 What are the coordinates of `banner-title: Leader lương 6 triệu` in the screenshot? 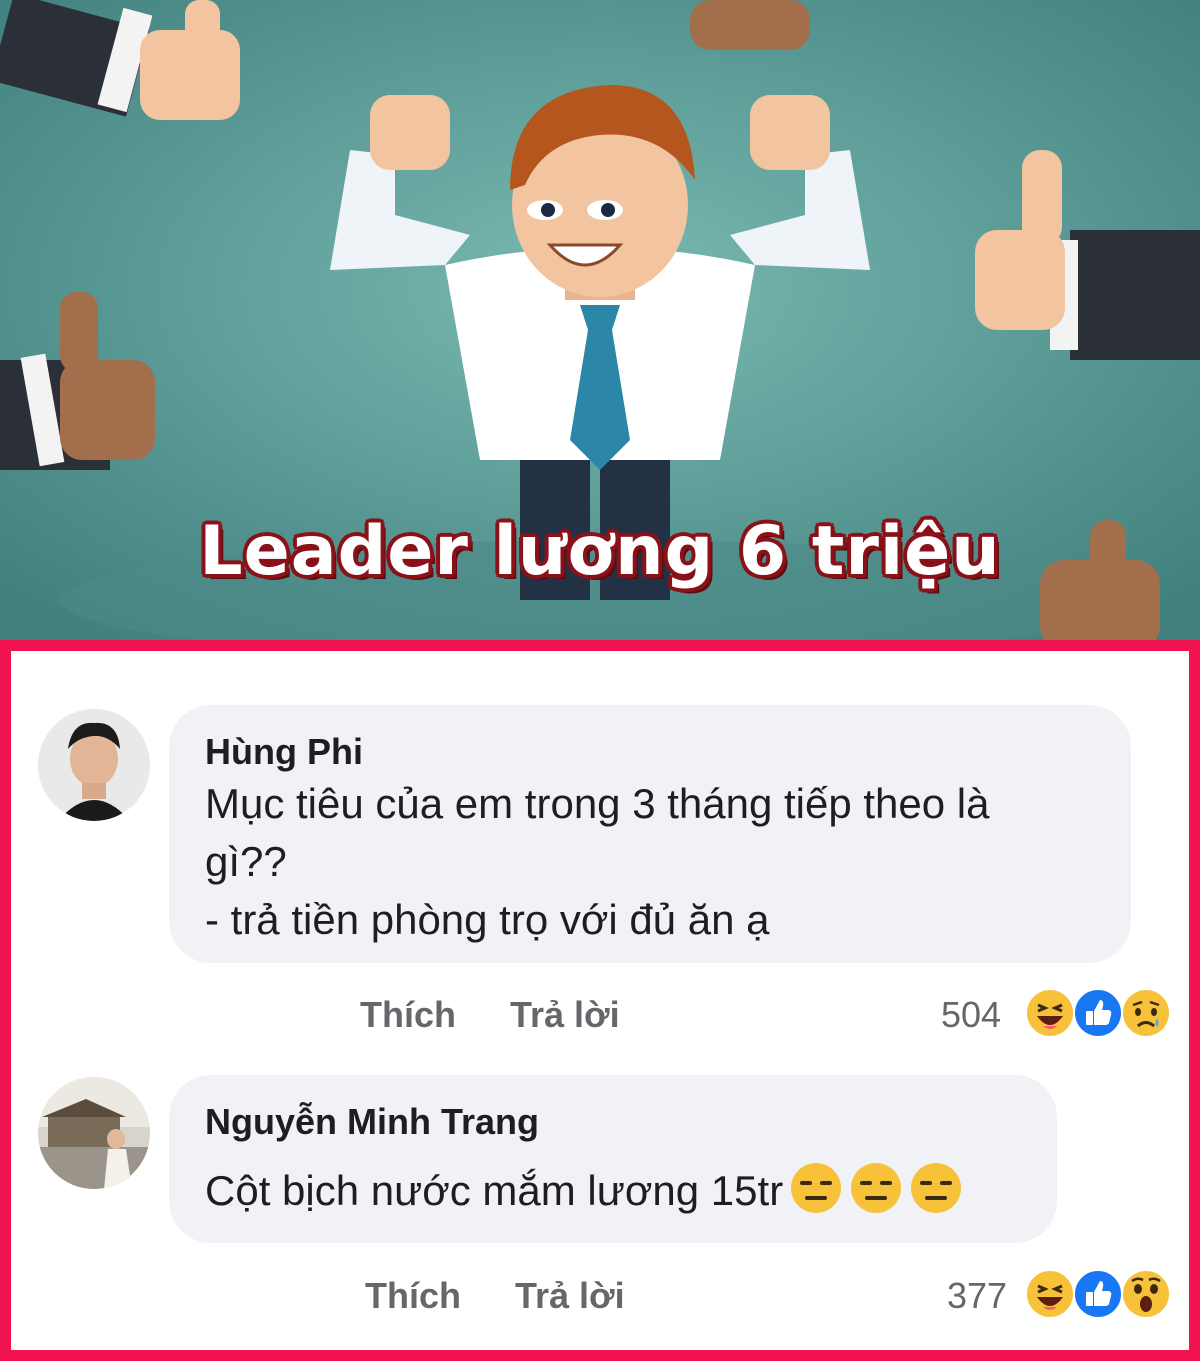 It's located at (600, 551).